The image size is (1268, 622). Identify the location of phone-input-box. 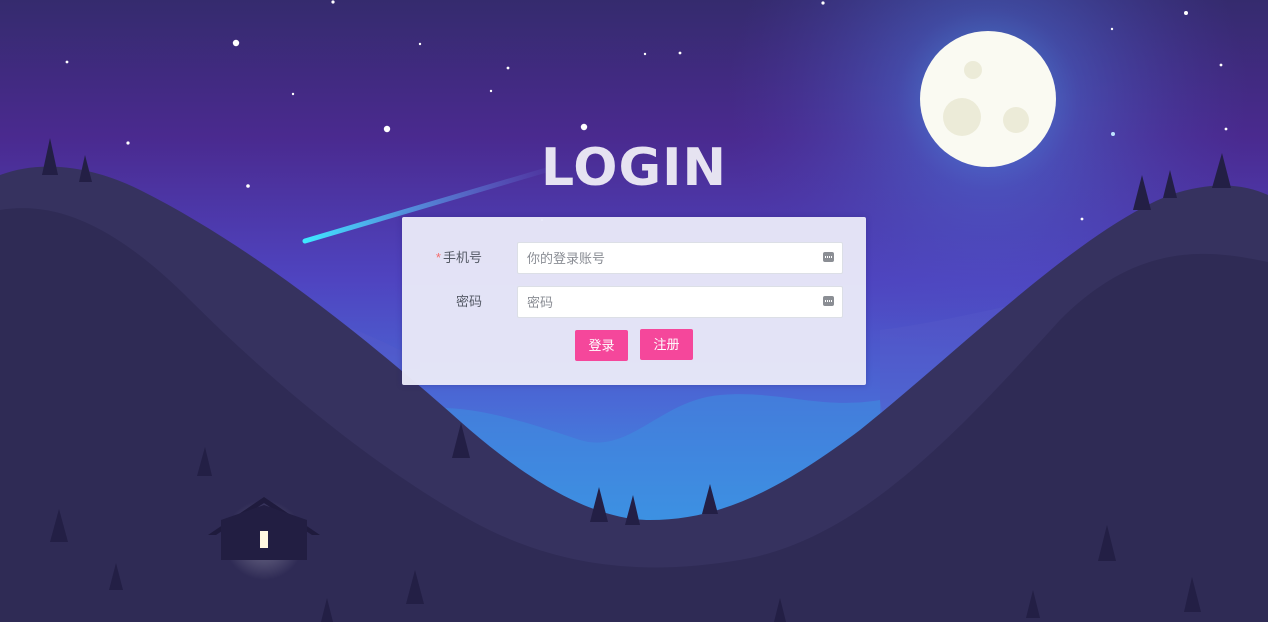
(680, 258).